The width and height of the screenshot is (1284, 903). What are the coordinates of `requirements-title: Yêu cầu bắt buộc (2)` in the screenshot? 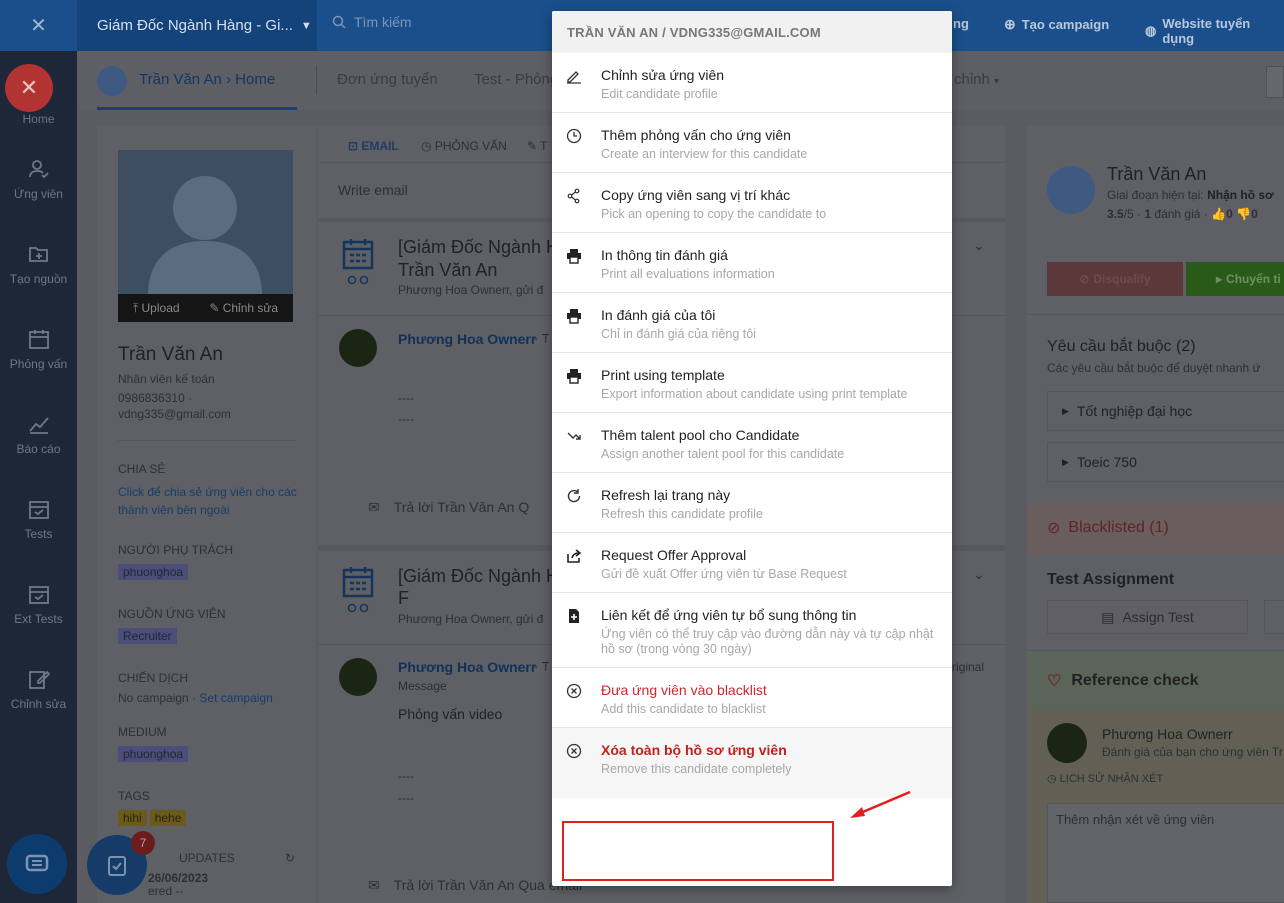 It's located at (1121, 346).